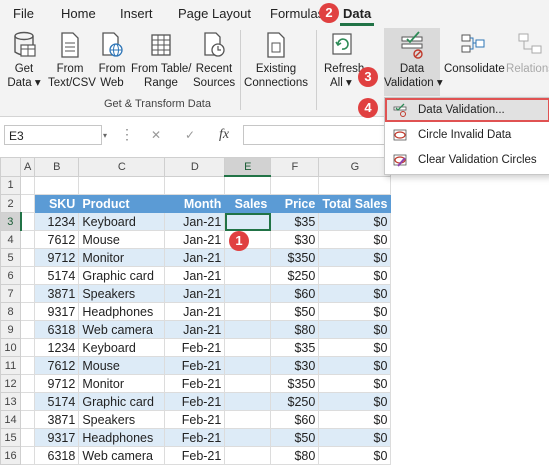 The image size is (549, 465). I want to click on tab-data: Data, so click(357, 13).